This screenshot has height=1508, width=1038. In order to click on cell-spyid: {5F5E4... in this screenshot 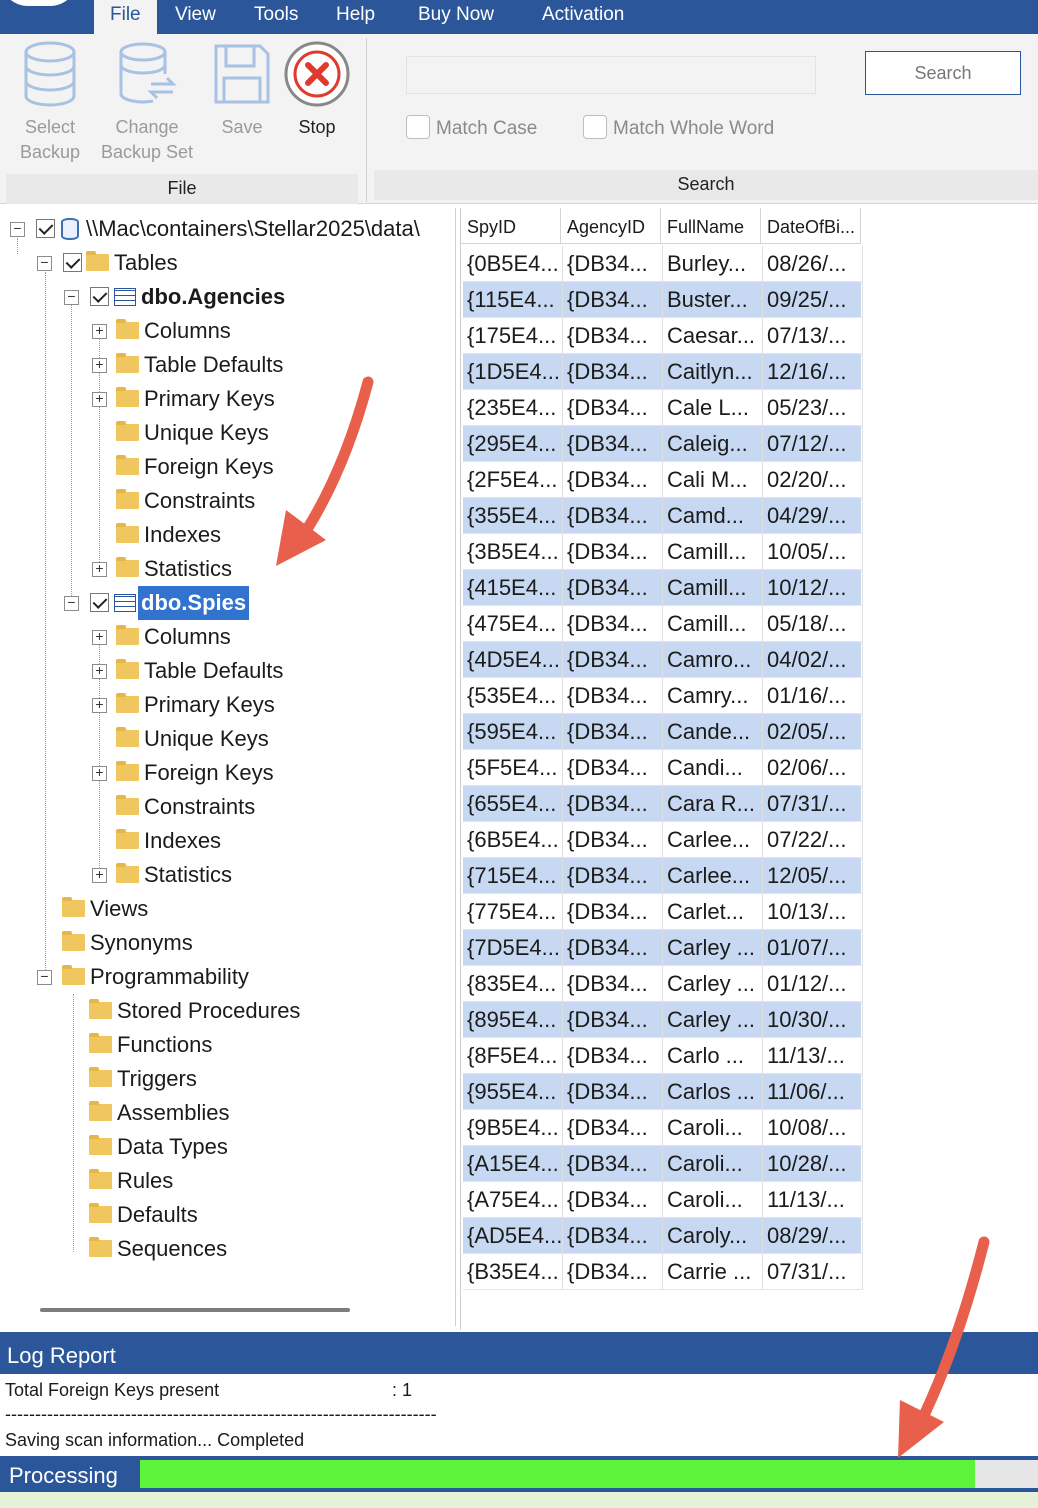, I will do `click(513, 768)`.